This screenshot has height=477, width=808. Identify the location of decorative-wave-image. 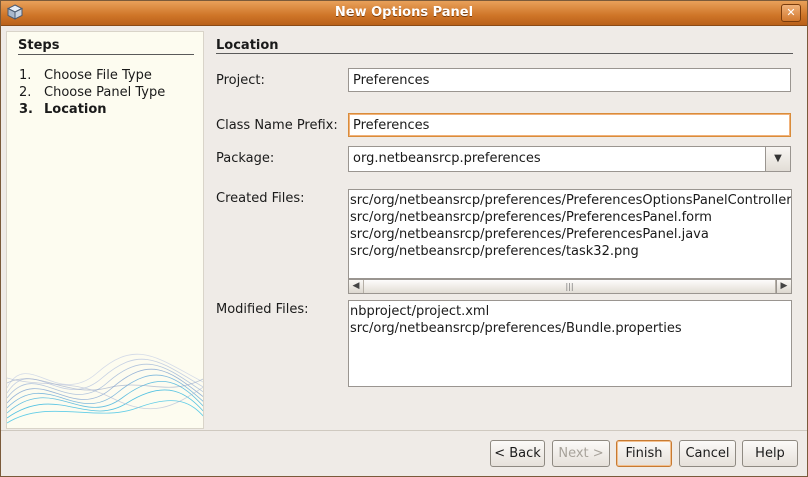
(105, 388).